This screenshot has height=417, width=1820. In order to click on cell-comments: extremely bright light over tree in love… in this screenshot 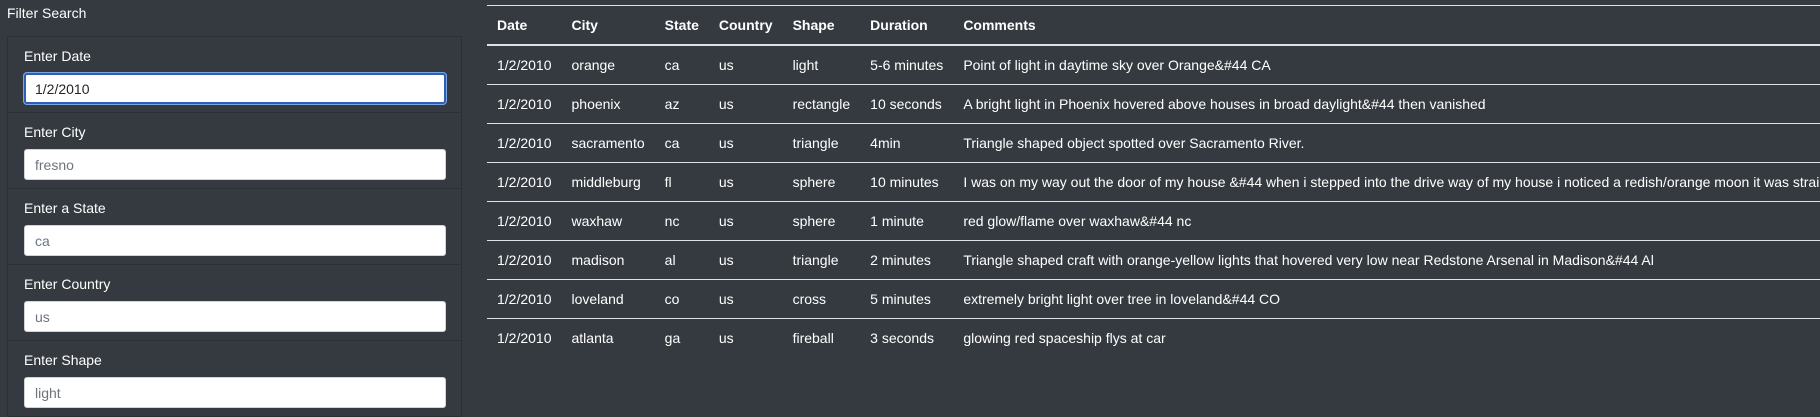, I will do `click(1386, 299)`.